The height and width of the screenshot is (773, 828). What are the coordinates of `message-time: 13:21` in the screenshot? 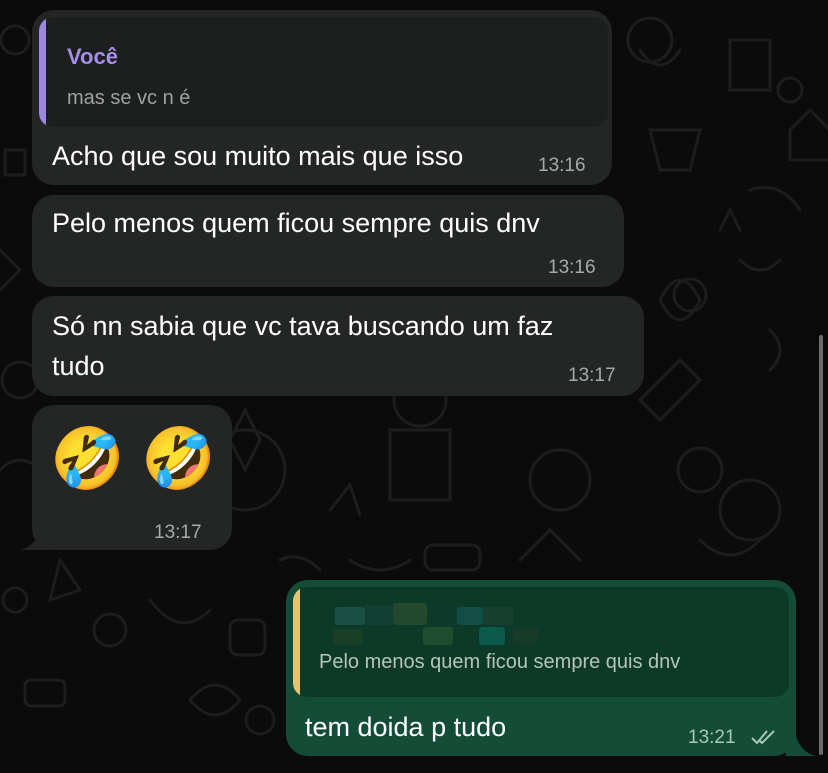 It's located at (712, 737).